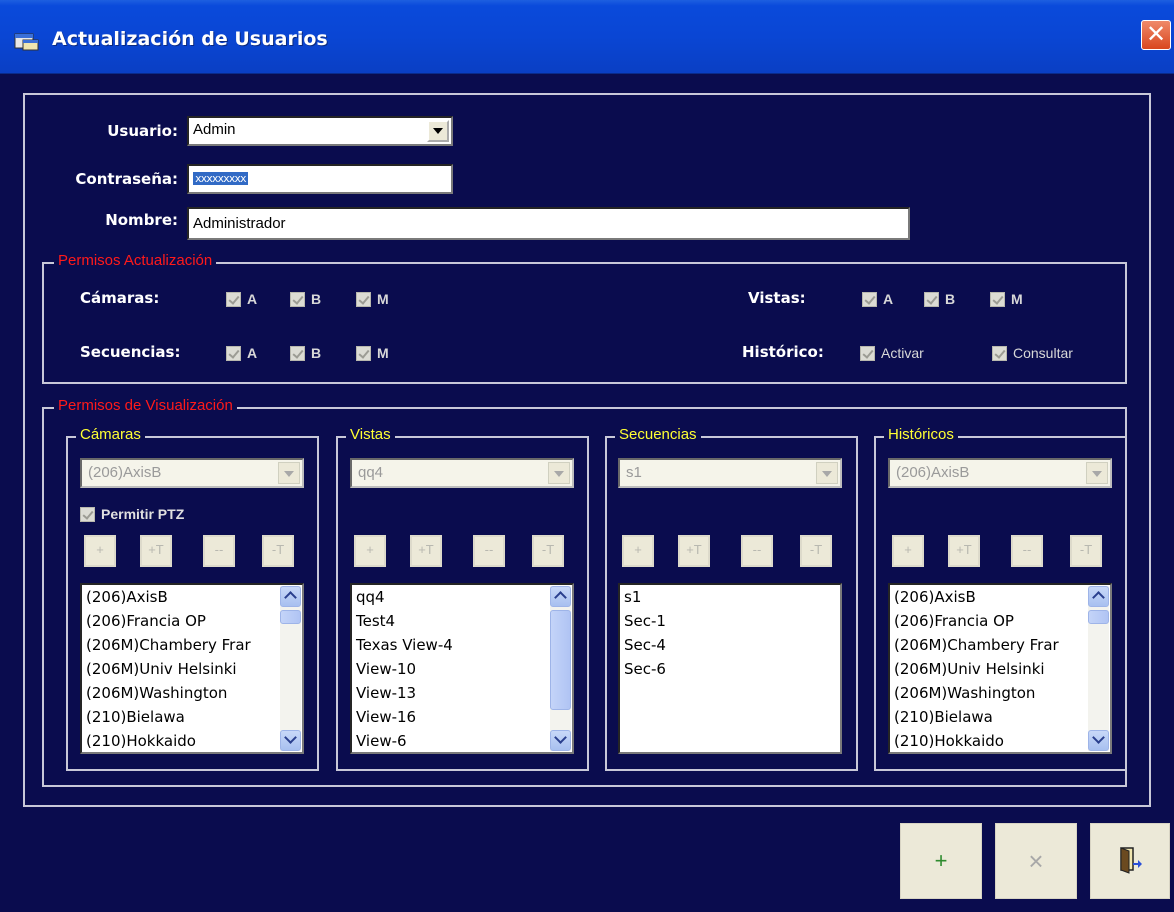 The height and width of the screenshot is (912, 1174). What do you see at coordinates (1027, 551) in the screenshot?
I see `historicos-remove-button: --` at bounding box center [1027, 551].